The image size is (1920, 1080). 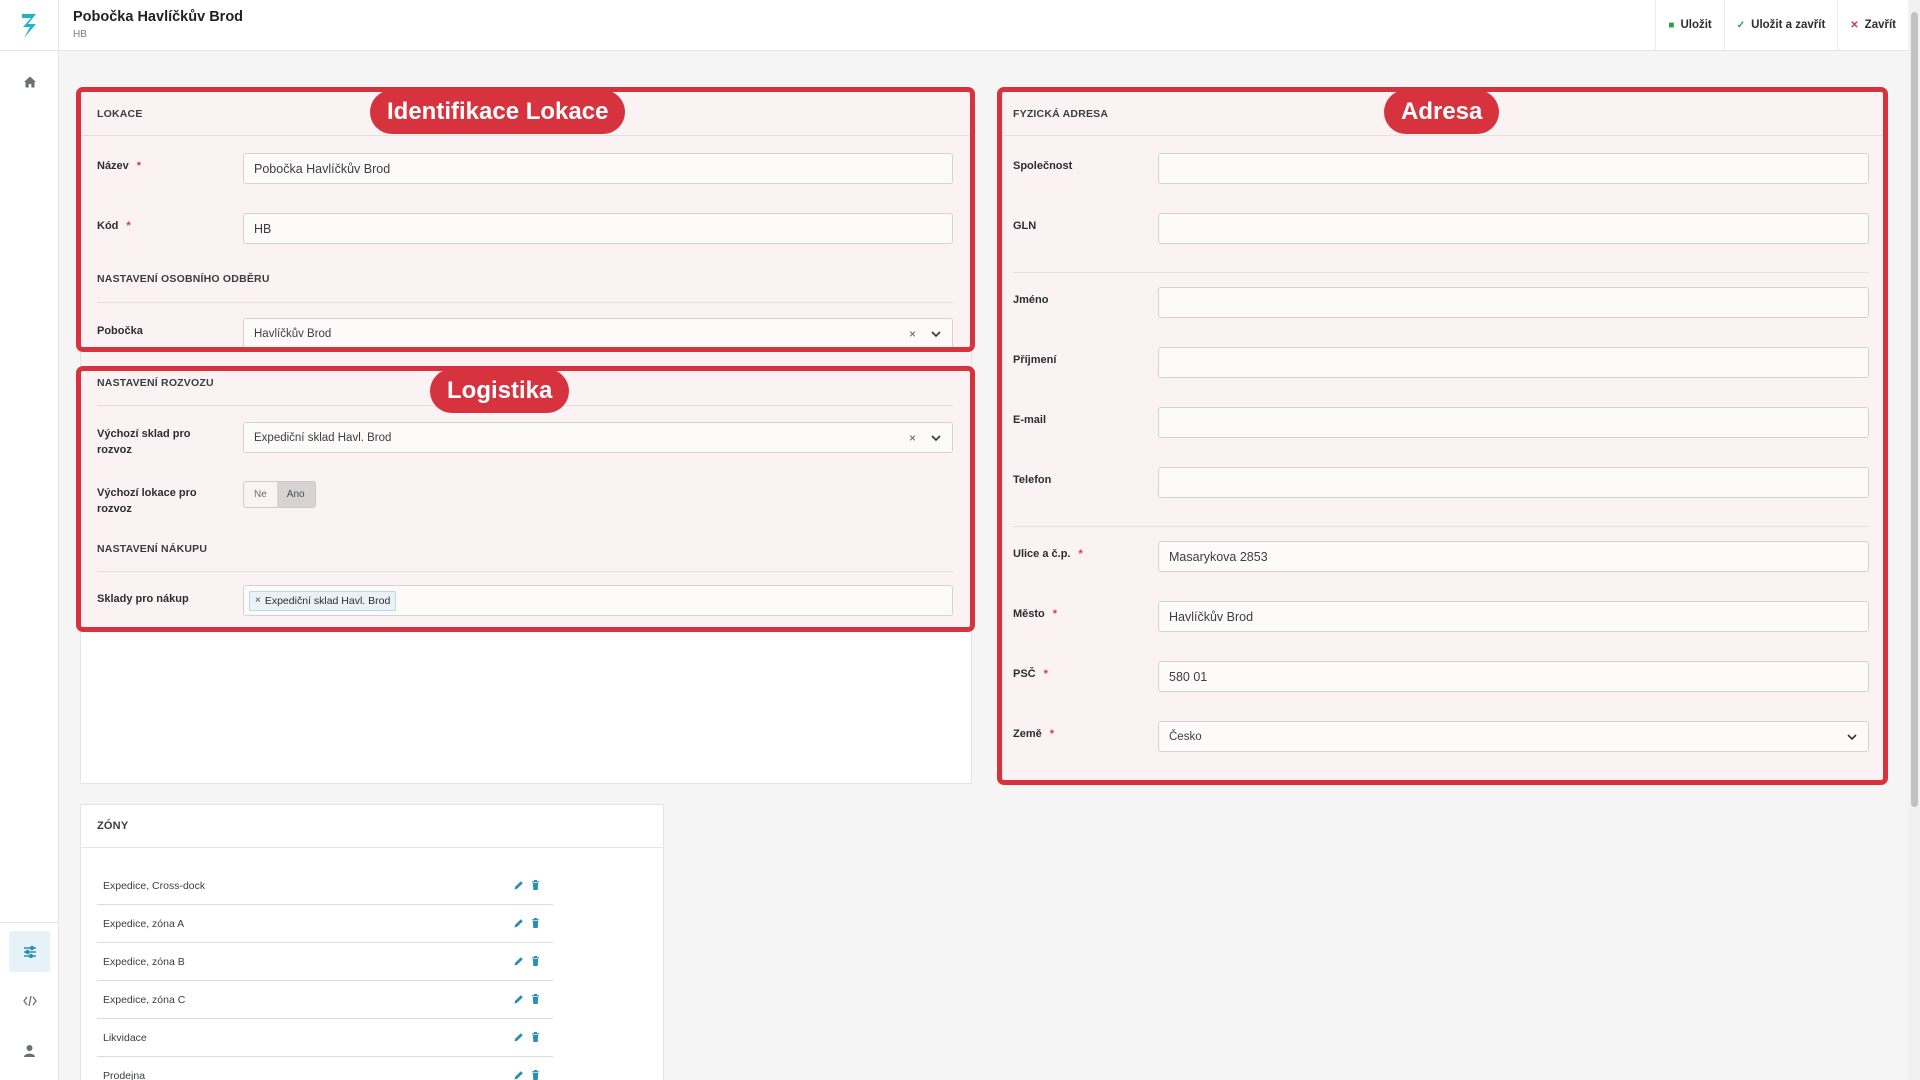 What do you see at coordinates (80, 34) in the screenshot?
I see `page-subtitle: HB` at bounding box center [80, 34].